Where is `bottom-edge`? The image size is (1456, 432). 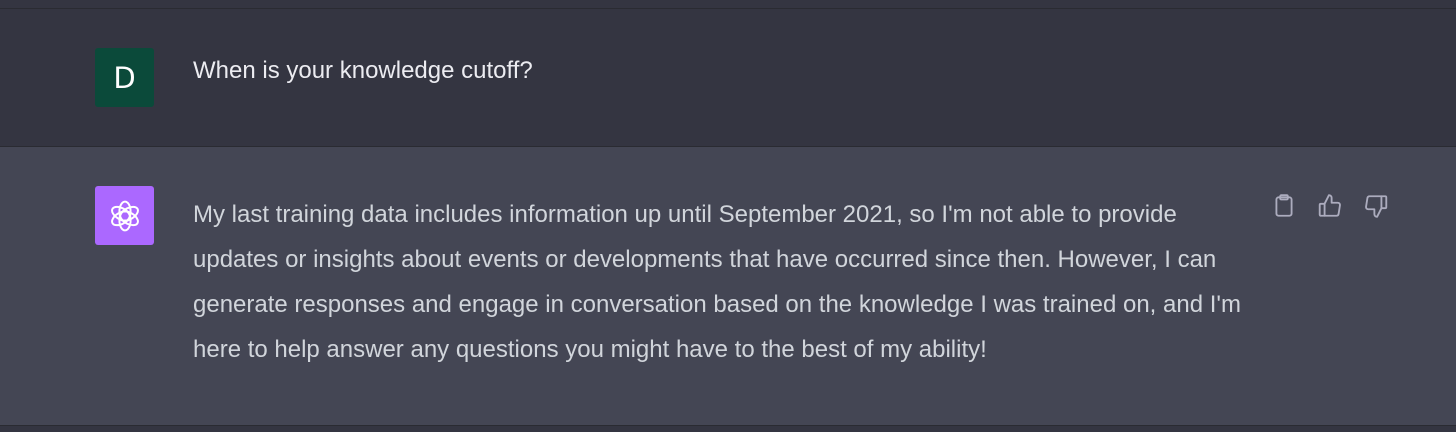
bottom-edge is located at coordinates (728, 429).